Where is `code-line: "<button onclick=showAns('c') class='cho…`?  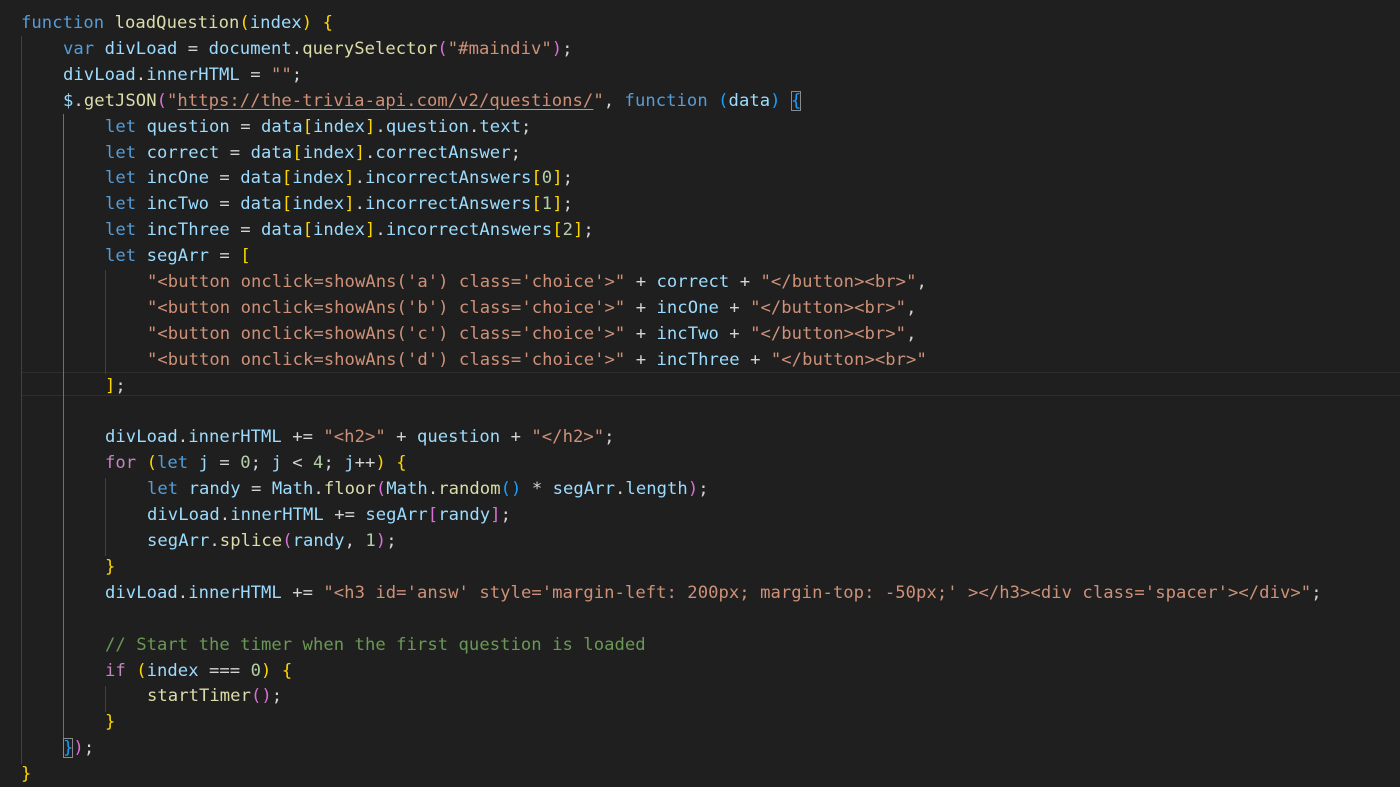 code-line: "<button onclick=showAns('c') class='cho… is located at coordinates (531, 334).